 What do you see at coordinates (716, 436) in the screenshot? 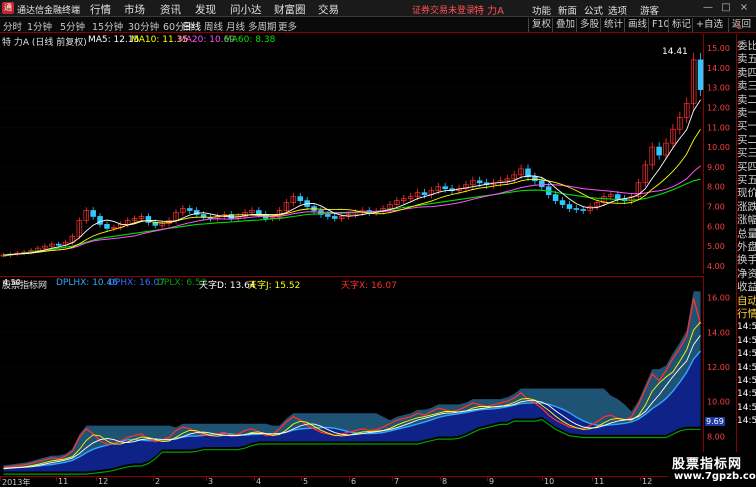
I see `indicator-axis-label: 8.00` at bounding box center [716, 436].